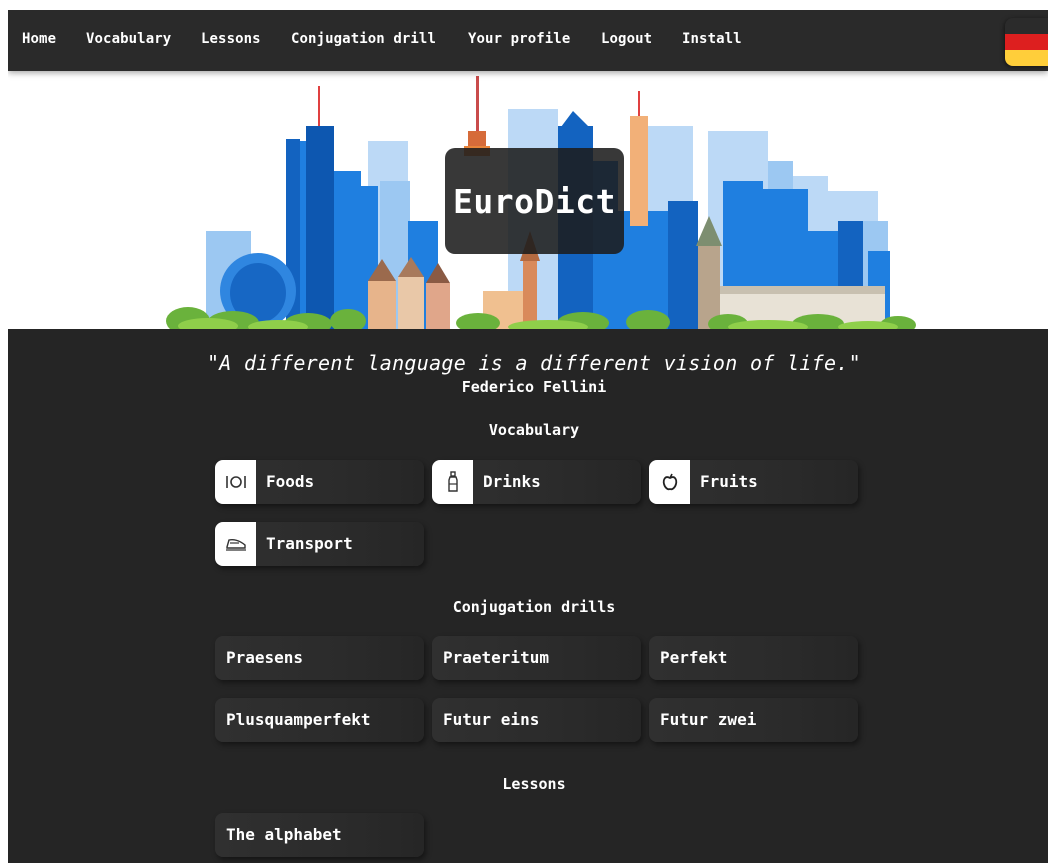 Image resolution: width=1048 pixels, height=863 pixels. Describe the element at coordinates (265, 657) in the screenshot. I see `conjugation-card-label: Praesens` at that location.